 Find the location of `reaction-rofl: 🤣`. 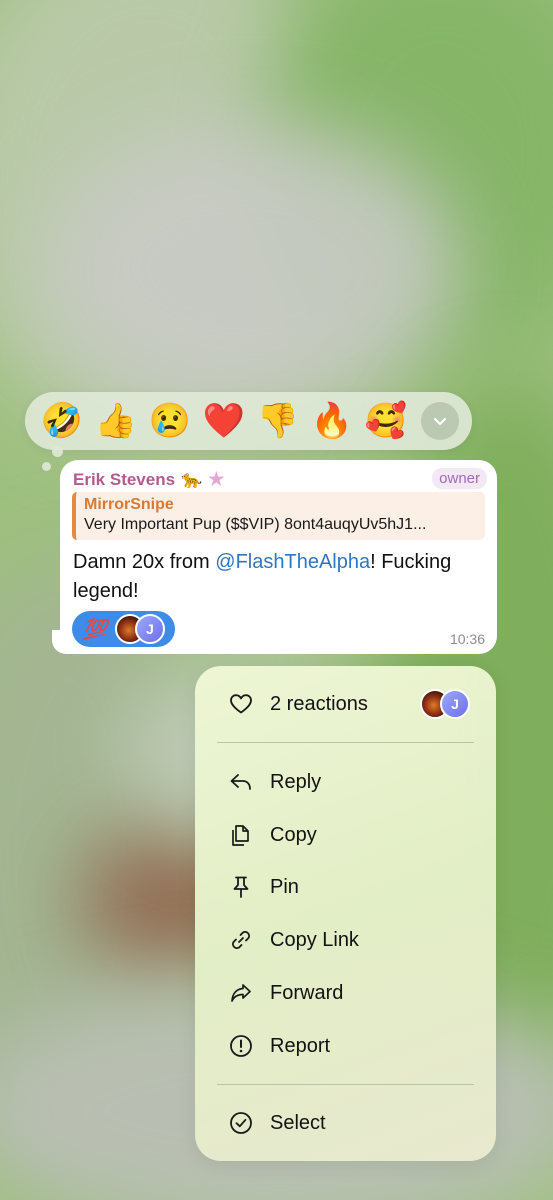

reaction-rofl: 🤣 is located at coordinates (62, 421).